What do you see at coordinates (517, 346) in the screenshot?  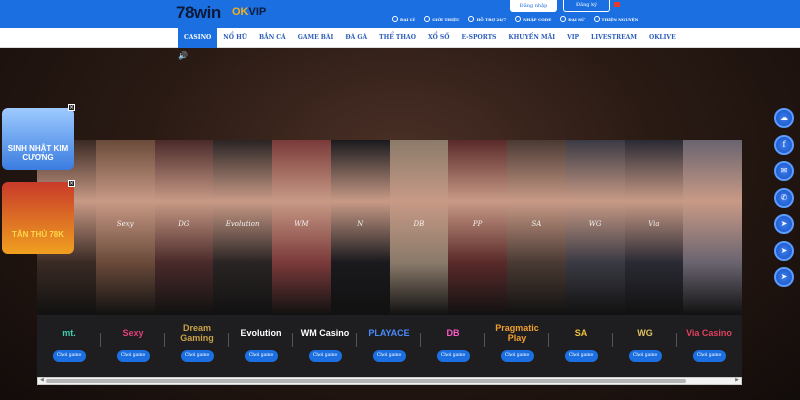 I see `provider-card: Pragmatic Play Chơi game` at bounding box center [517, 346].